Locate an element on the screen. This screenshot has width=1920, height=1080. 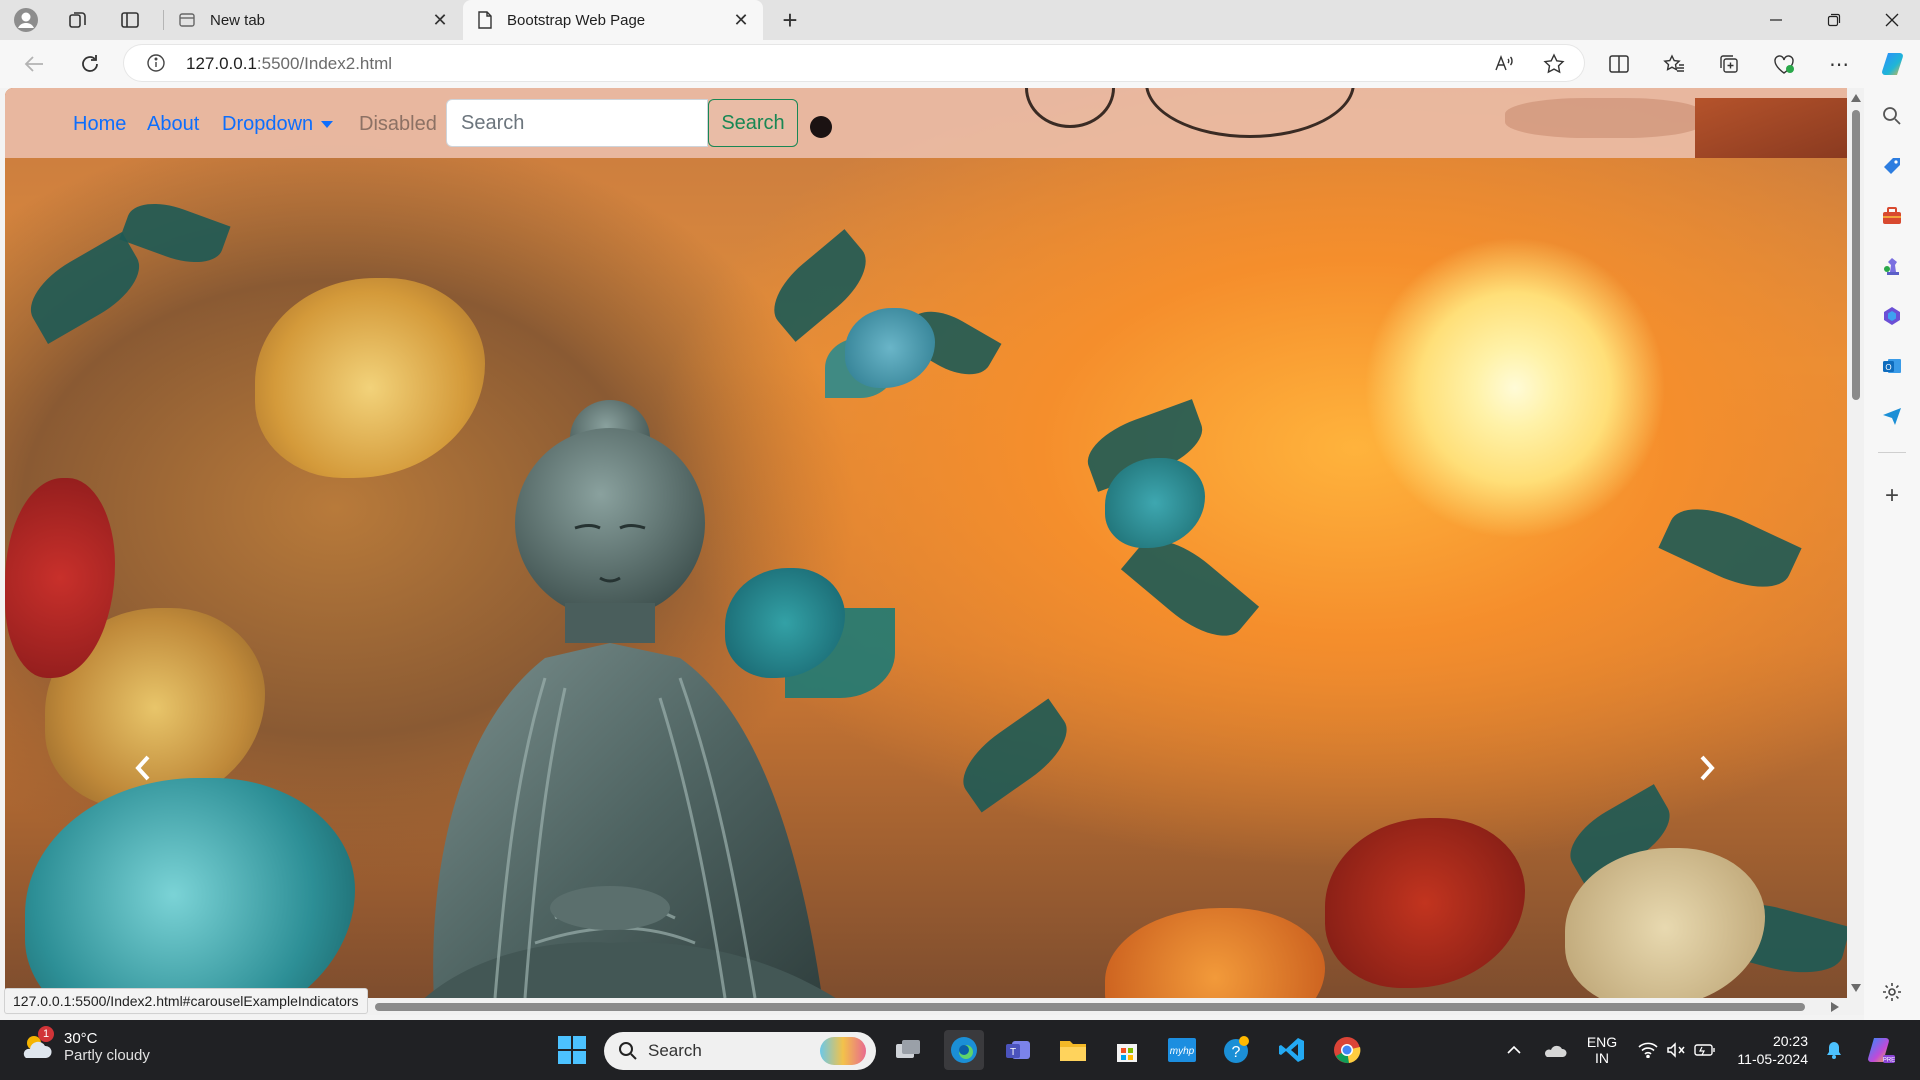
nav-dropdown-toggle: Dropdown is located at coordinates (278, 124).